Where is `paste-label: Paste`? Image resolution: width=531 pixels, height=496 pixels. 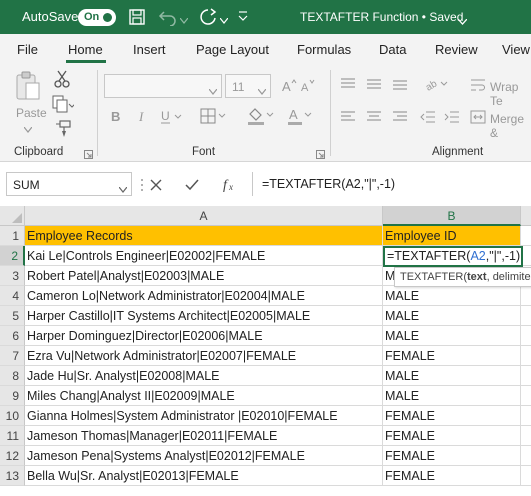
paste-label: Paste is located at coordinates (31, 113).